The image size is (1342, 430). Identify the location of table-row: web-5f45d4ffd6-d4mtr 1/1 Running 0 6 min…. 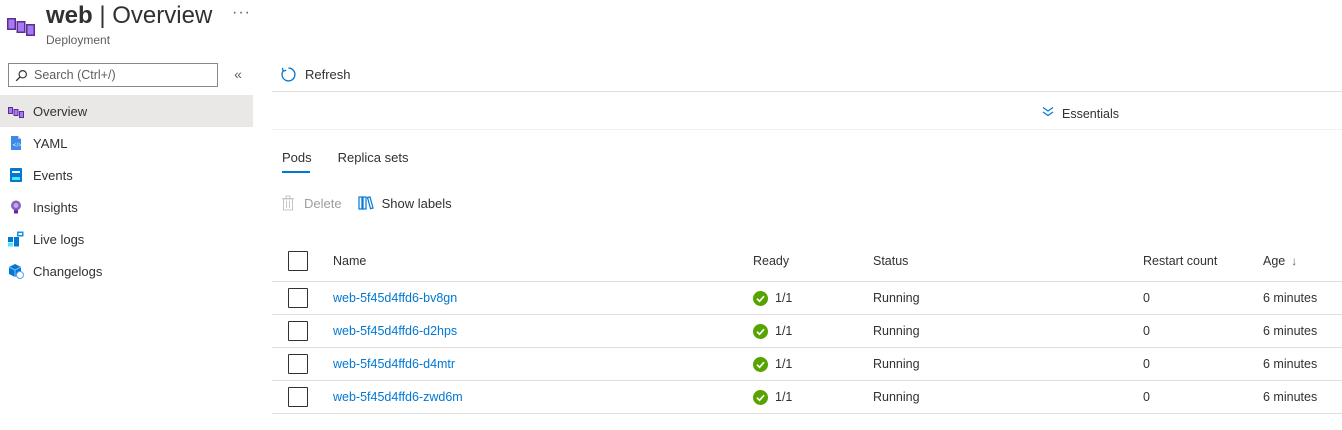
(807, 364).